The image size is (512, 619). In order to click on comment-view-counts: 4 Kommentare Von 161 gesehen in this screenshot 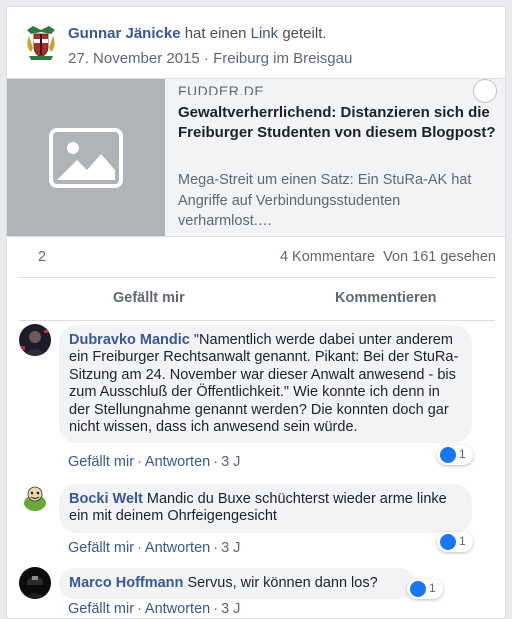, I will do `click(388, 257)`.